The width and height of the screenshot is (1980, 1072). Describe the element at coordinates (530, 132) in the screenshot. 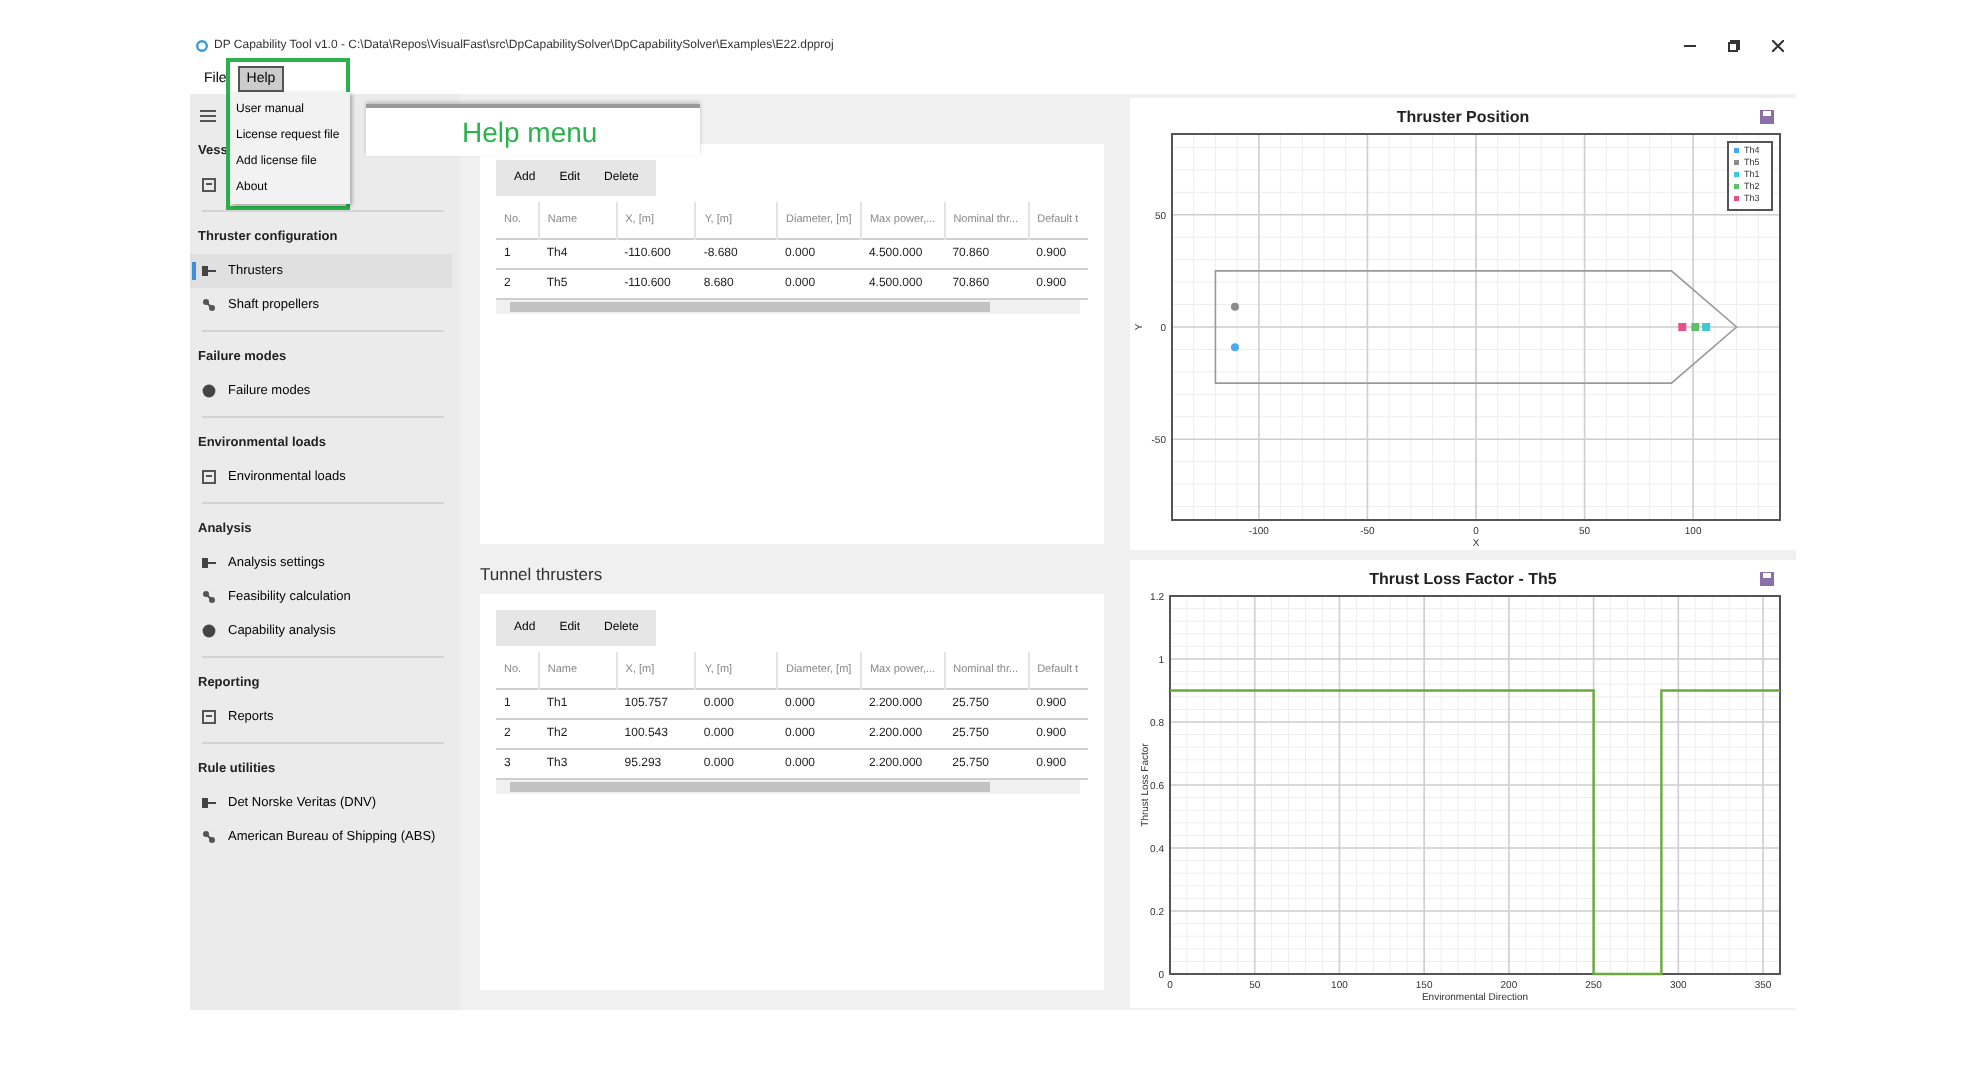

I see `callout-label: Help menu` at that location.